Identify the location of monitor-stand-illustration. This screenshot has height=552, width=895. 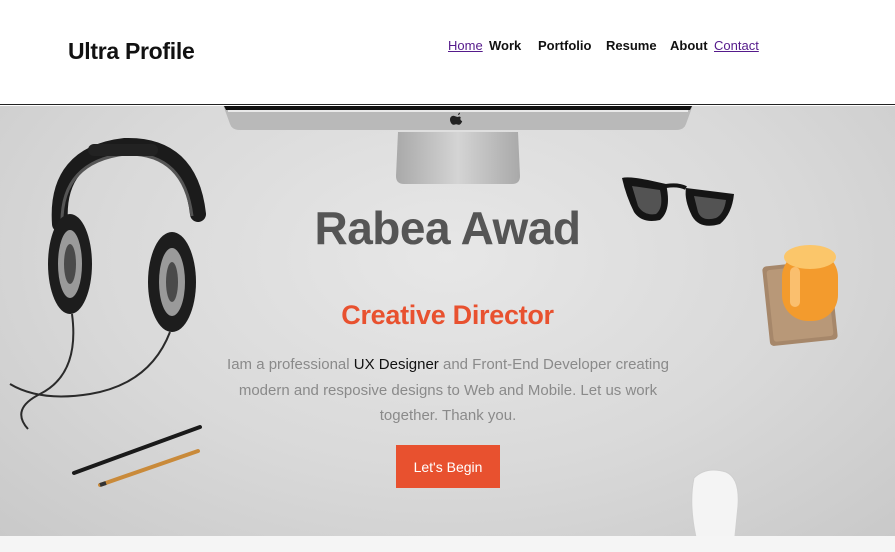
(458, 158).